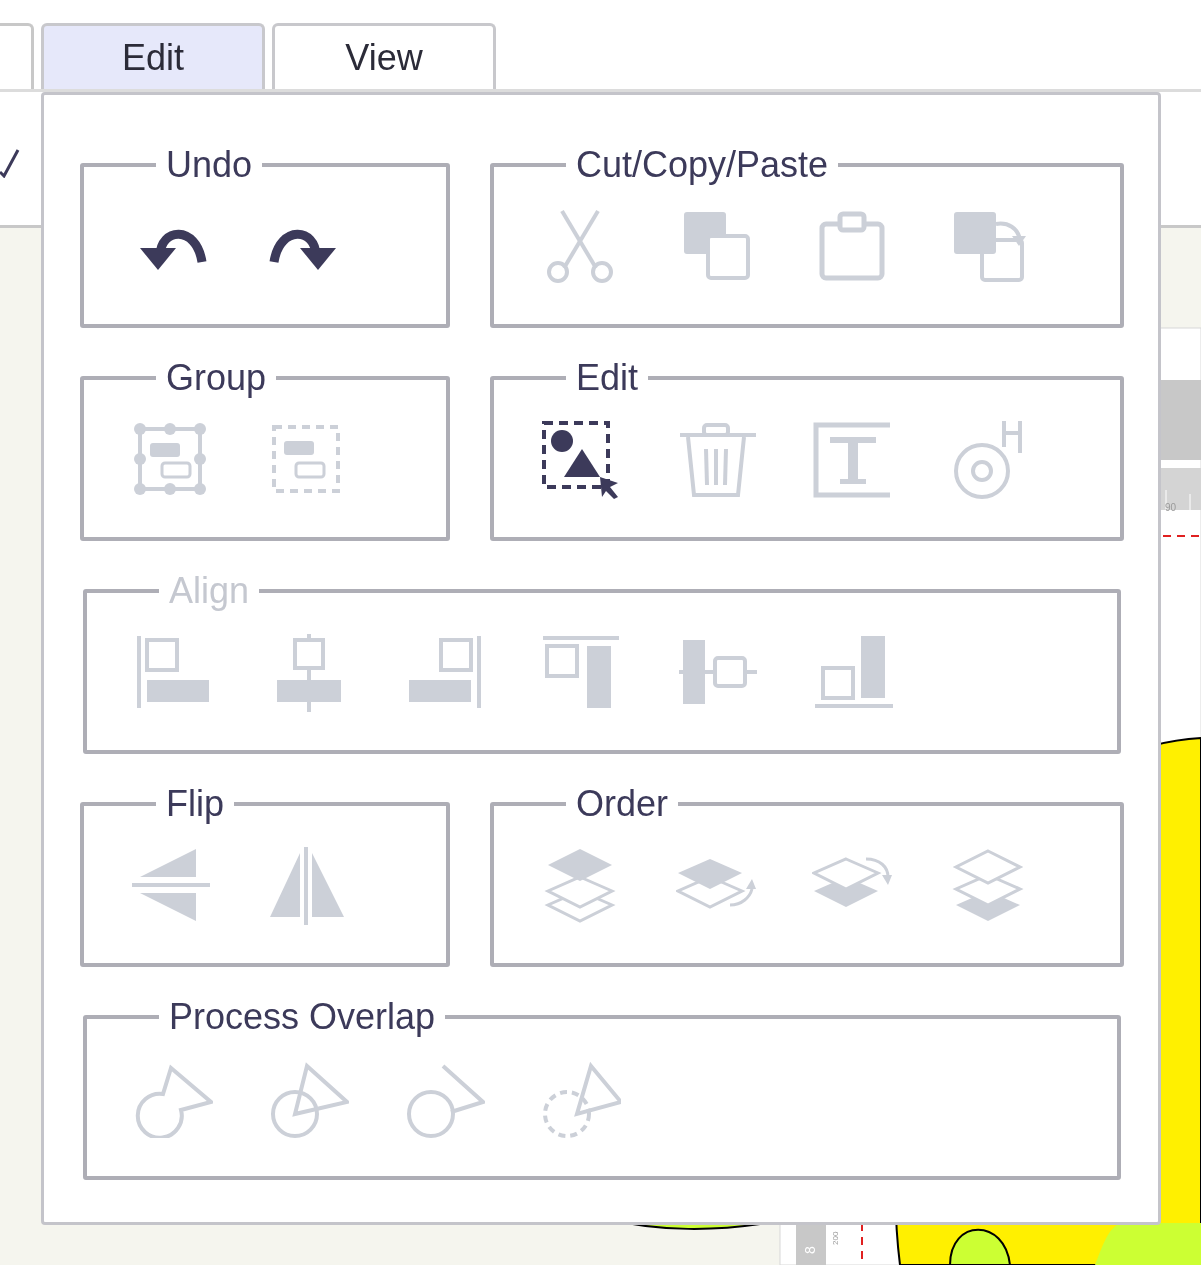  I want to click on tool-button, so click(580, 458).